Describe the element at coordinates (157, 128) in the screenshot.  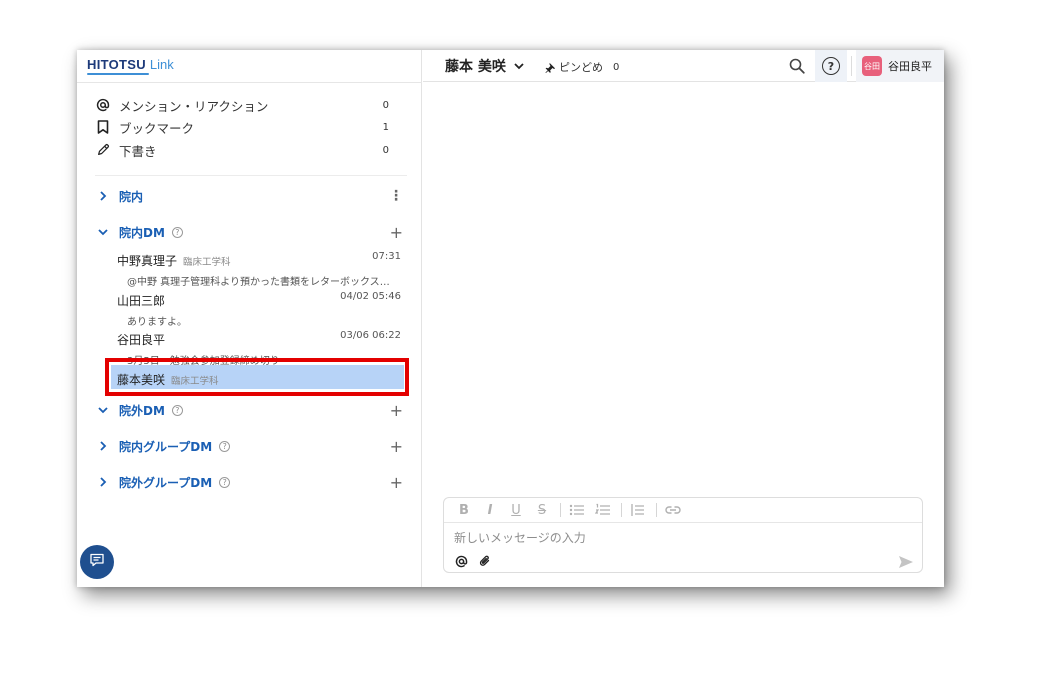
I see `quick-item-label: ブックマーク` at that location.